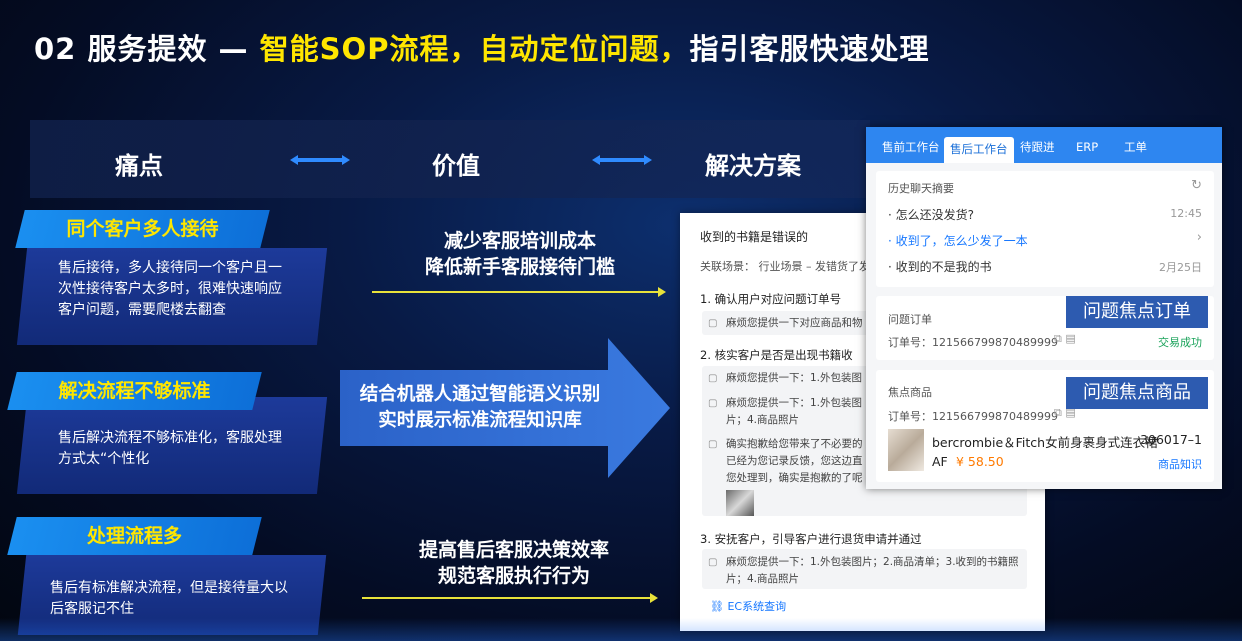 This screenshot has height=641, width=1242. What do you see at coordinates (1135, 147) in the screenshot?
I see `tab-workorder: 工单` at bounding box center [1135, 147].